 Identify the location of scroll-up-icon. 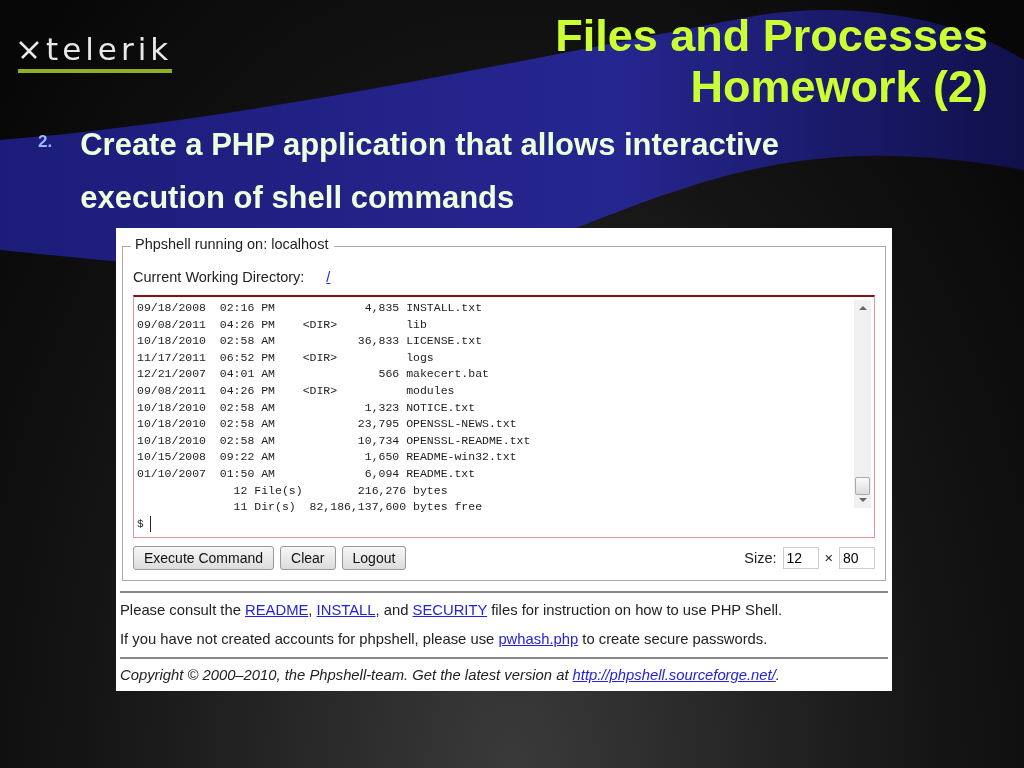
(862, 308).